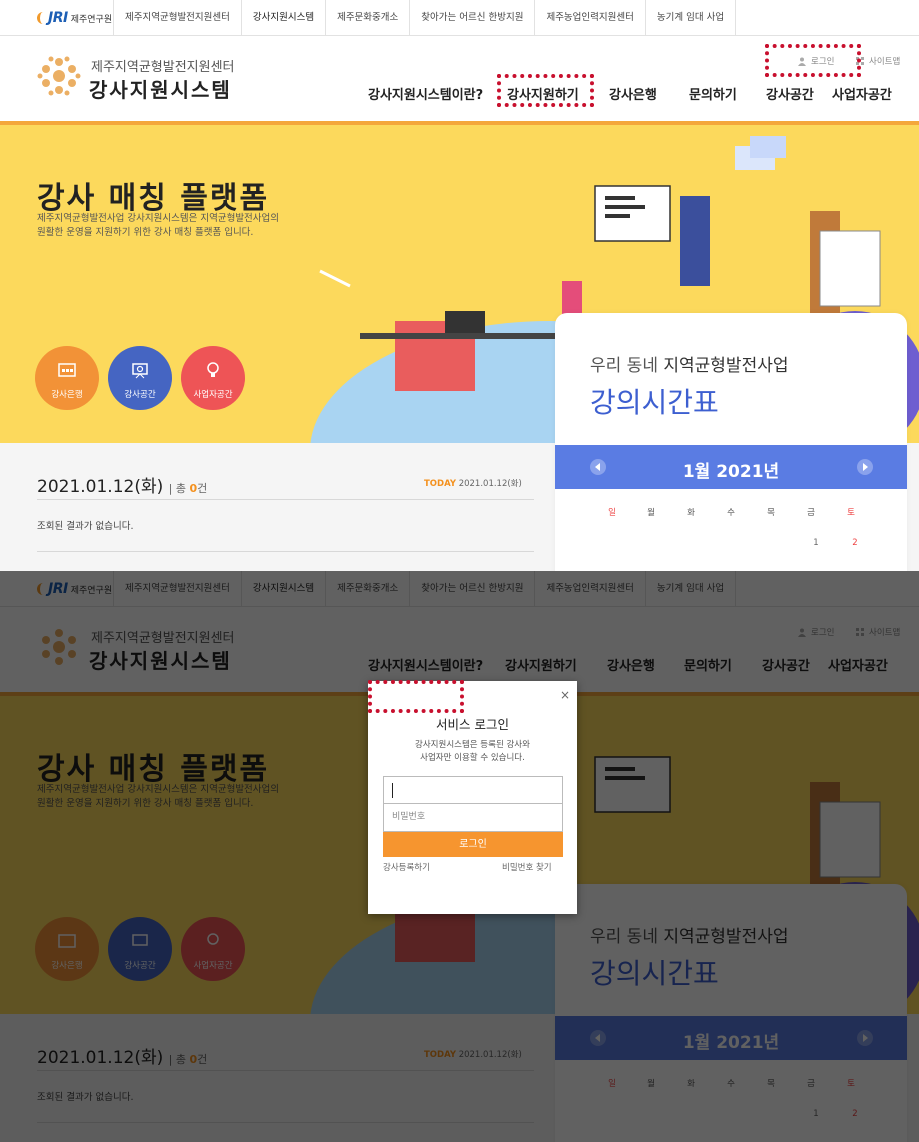  What do you see at coordinates (472, 752) in the screenshot?
I see `modal-description: 강사지원시스템은 등록된 강사와 사업자만 이용할 수 있습니다.` at bounding box center [472, 752].